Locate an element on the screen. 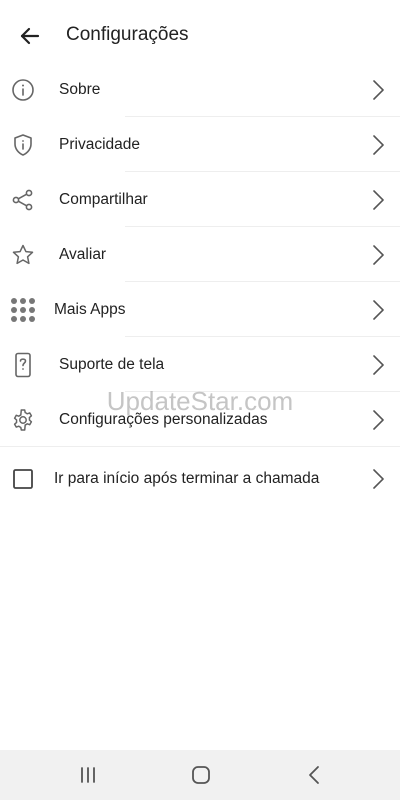 The image size is (400, 800). checkbox-icon is located at coordinates (23, 479).